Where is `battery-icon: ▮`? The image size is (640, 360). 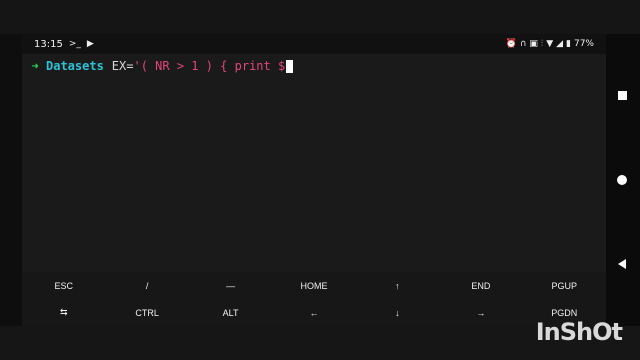
battery-icon: ▮ is located at coordinates (568, 44).